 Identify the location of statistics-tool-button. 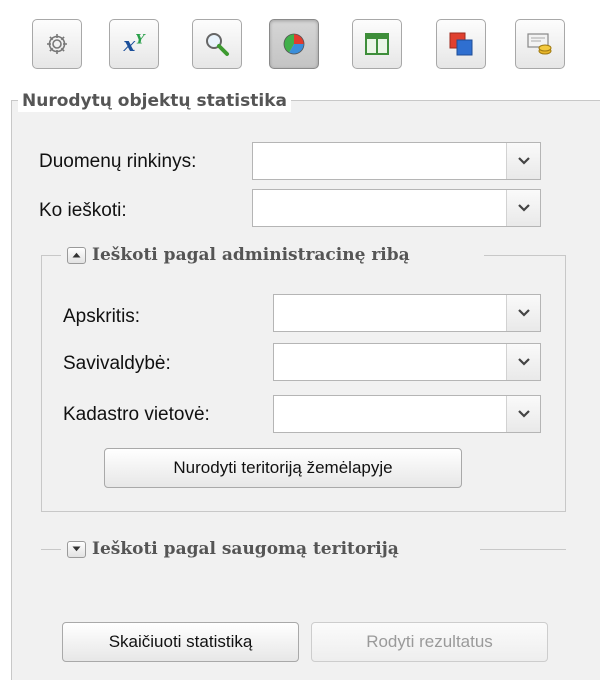
(294, 44).